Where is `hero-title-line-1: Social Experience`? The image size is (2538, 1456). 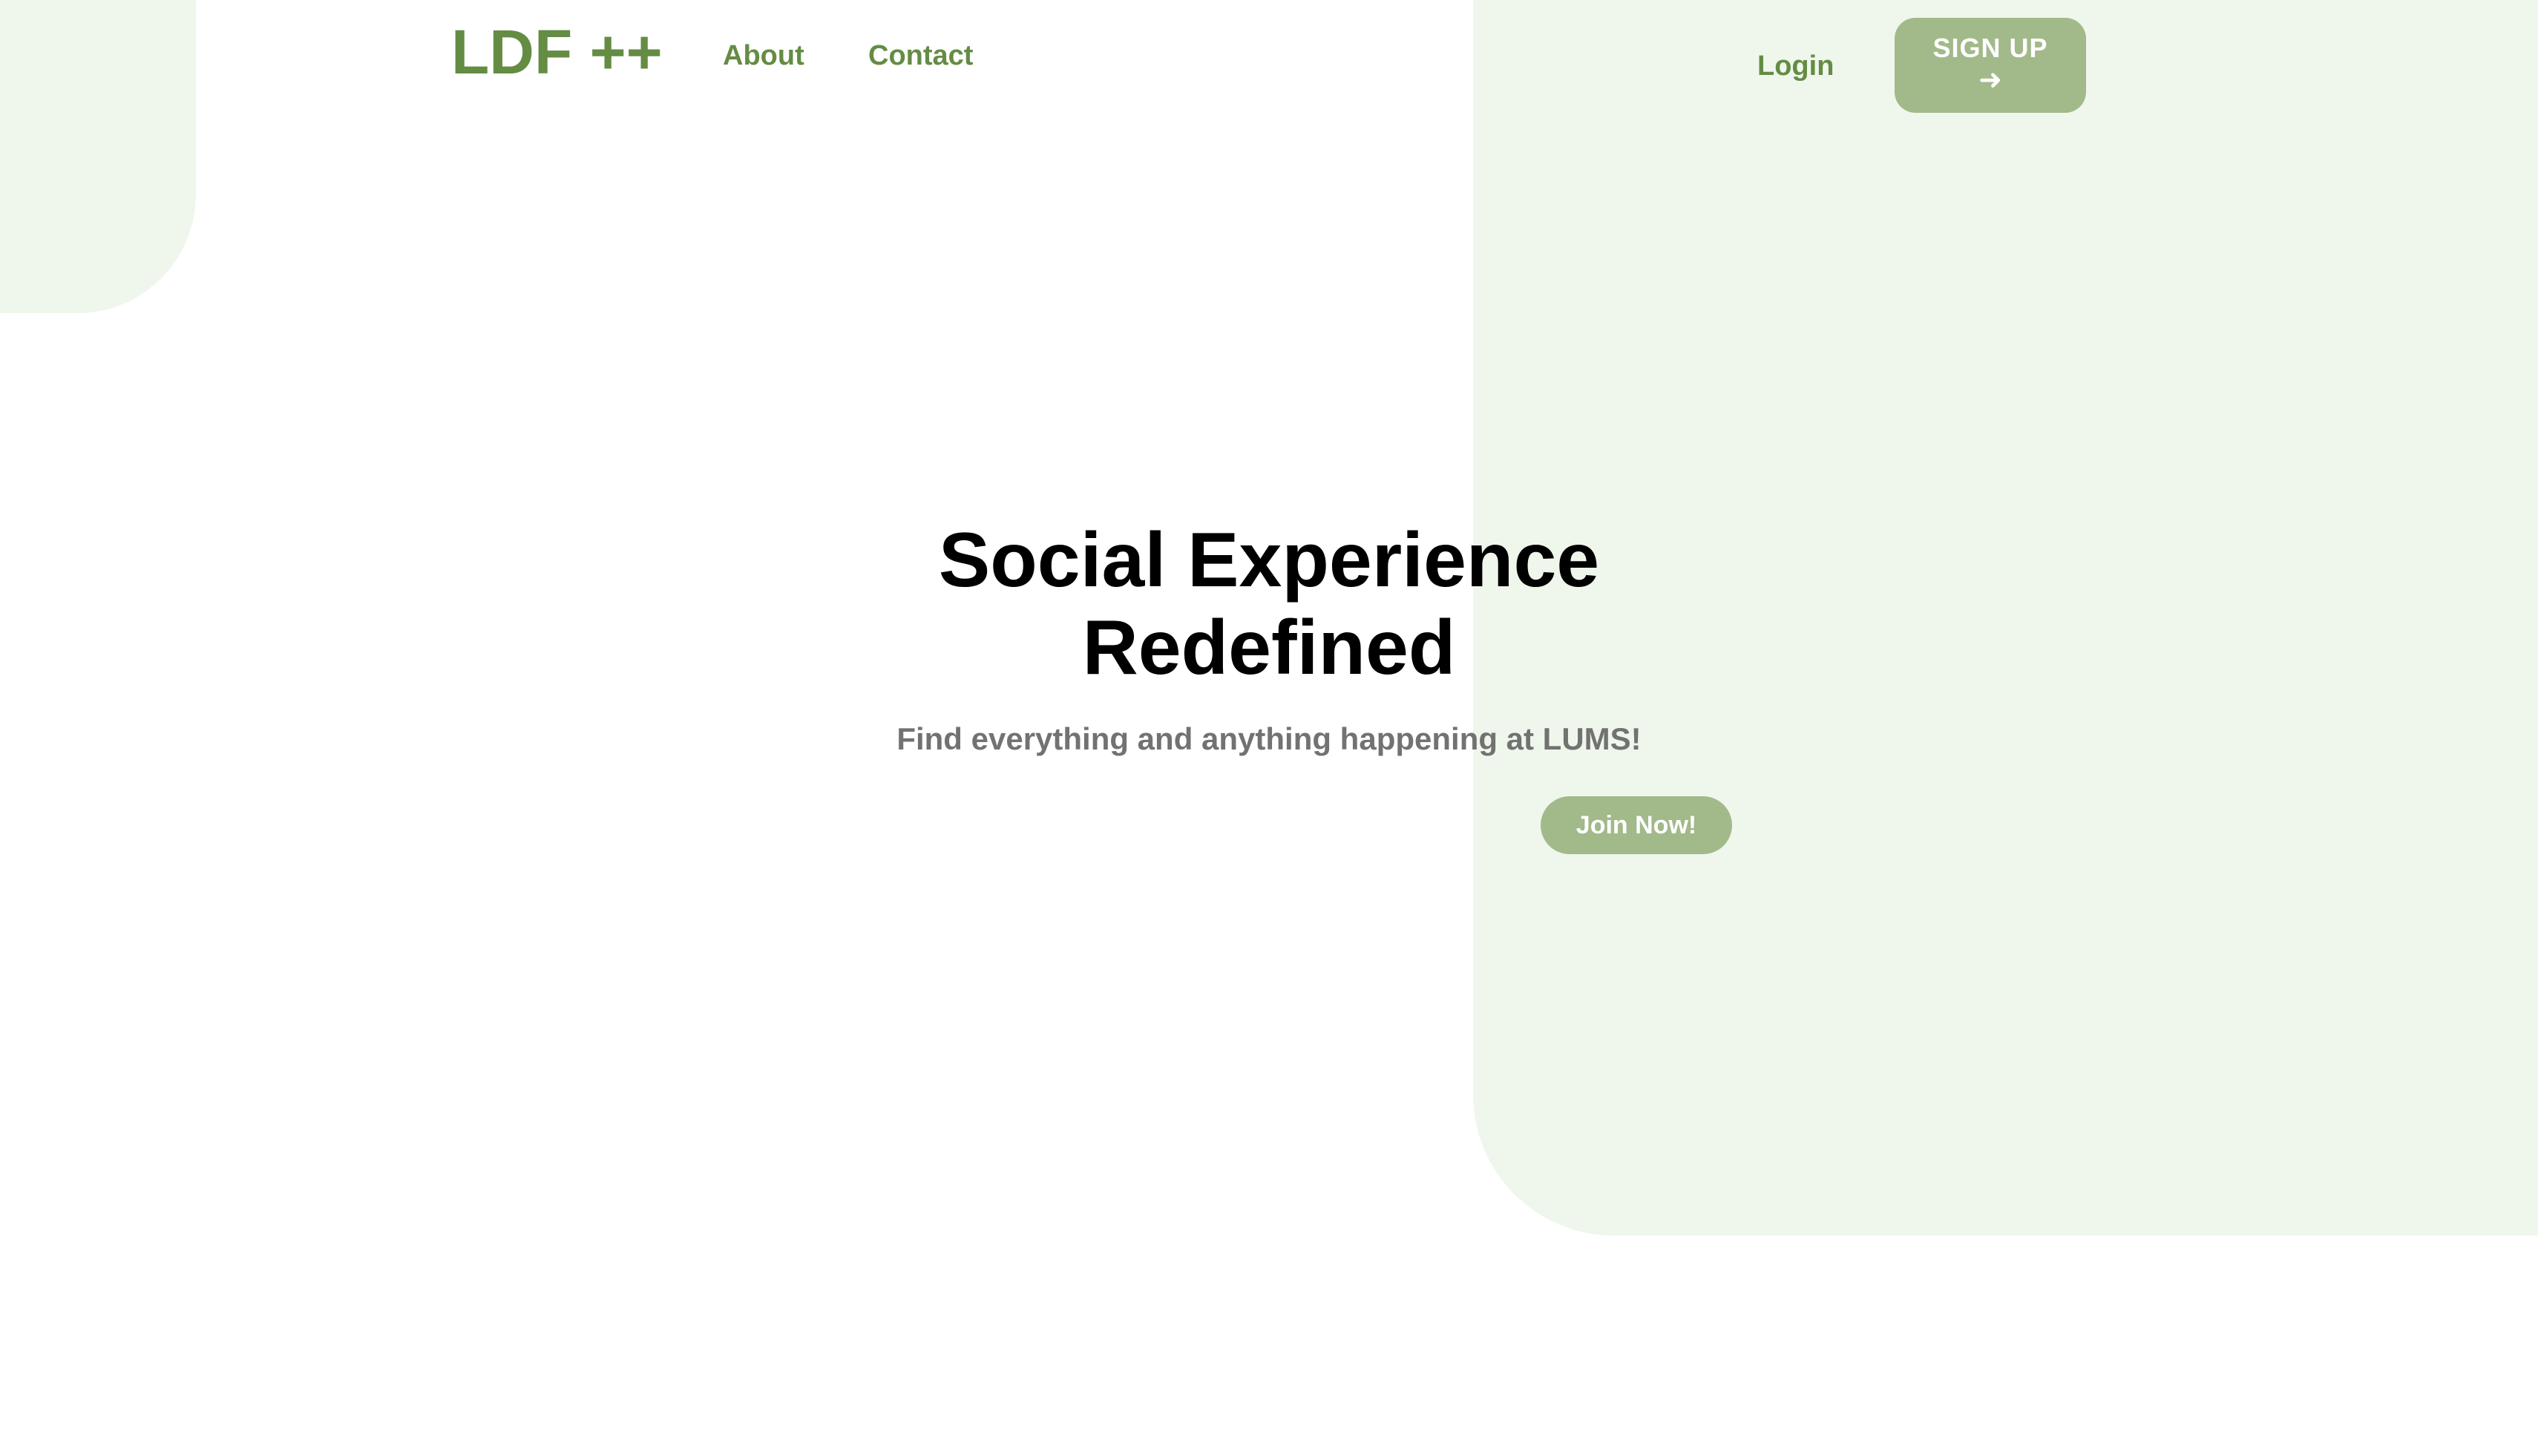 hero-title-line-1: Social Experience is located at coordinates (1269, 560).